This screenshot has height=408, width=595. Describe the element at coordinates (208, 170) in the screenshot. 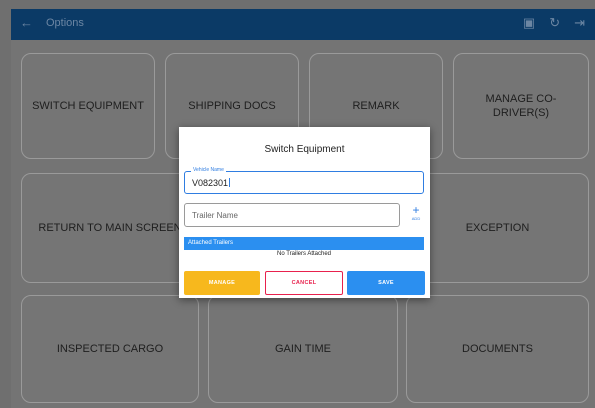

I see `vehicle-name-label: Vehicle Name` at that location.